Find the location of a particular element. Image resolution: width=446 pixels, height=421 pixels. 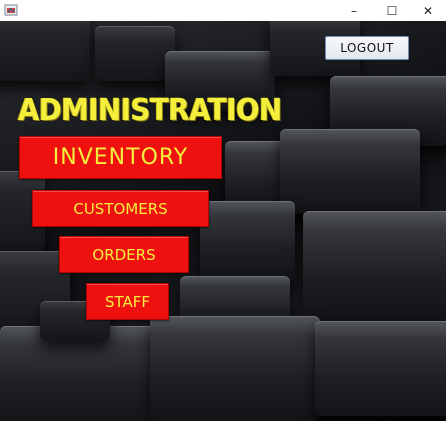

customers-button: CUSTOMERS is located at coordinates (120, 208).